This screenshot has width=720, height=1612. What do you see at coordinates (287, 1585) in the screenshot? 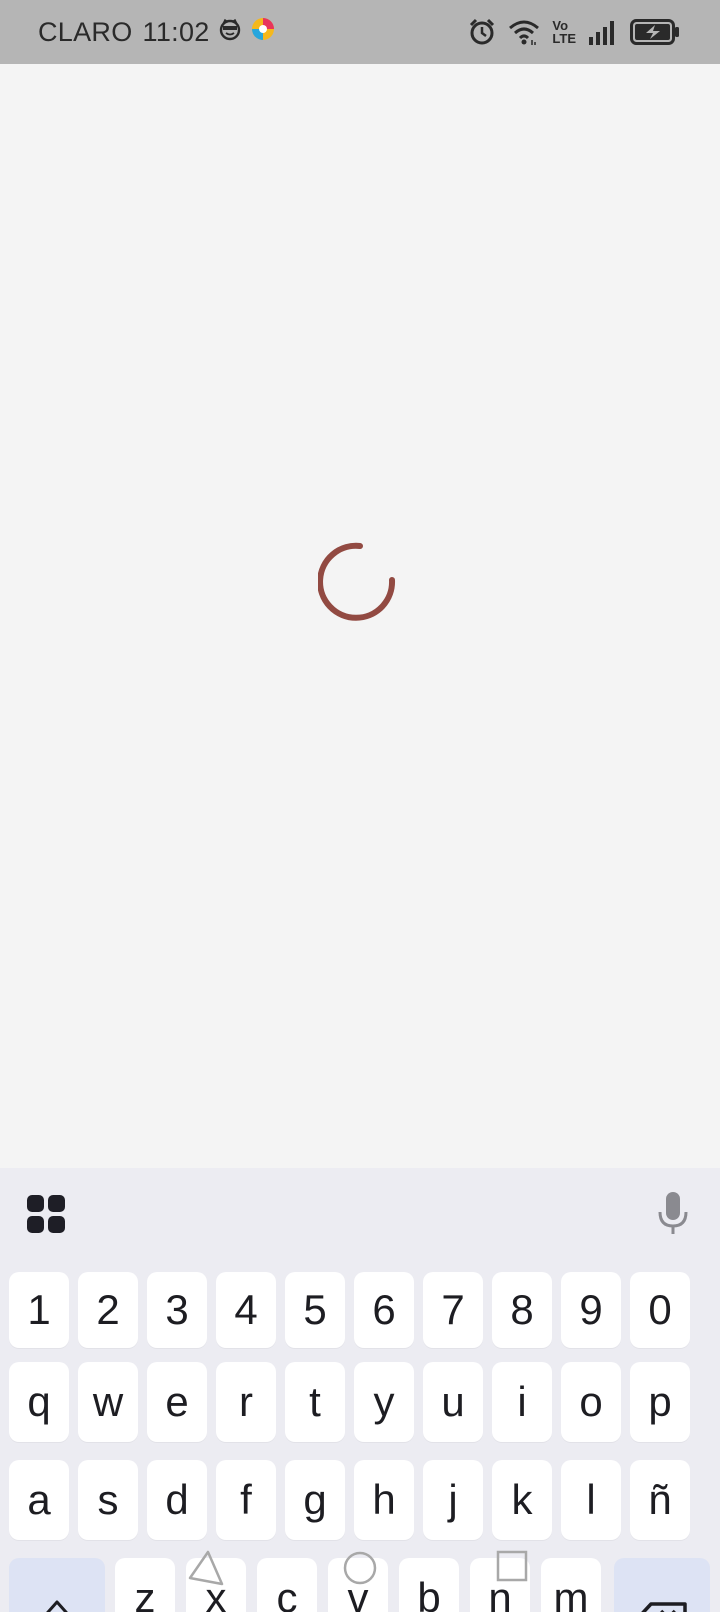
I see `key-c: c` at bounding box center [287, 1585].